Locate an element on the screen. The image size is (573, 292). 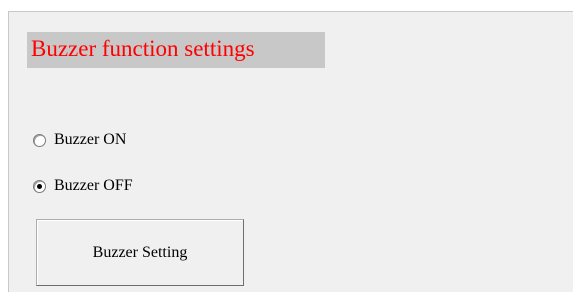
radio-circle-icon is located at coordinates (39, 140).